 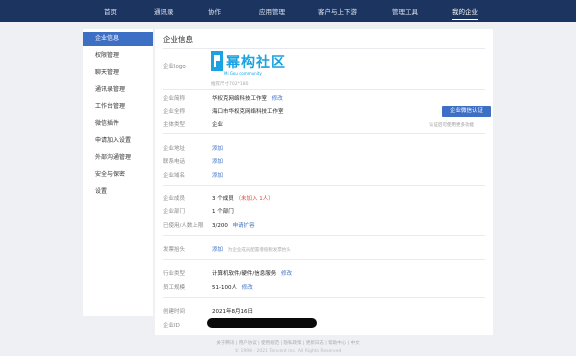 What do you see at coordinates (174, 125) in the screenshot?
I see `subject-type-label: 主体类型` at bounding box center [174, 125].